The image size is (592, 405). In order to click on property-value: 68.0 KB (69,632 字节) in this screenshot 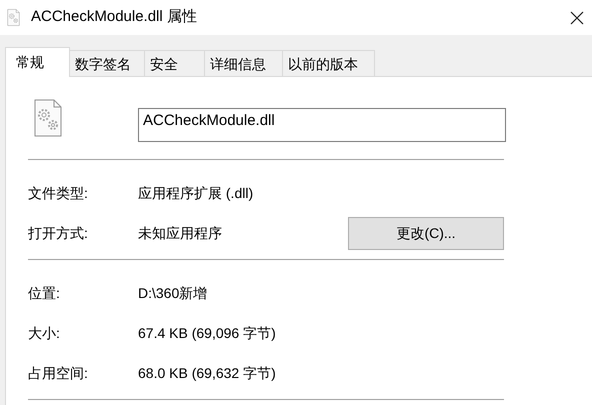, I will do `click(207, 373)`.